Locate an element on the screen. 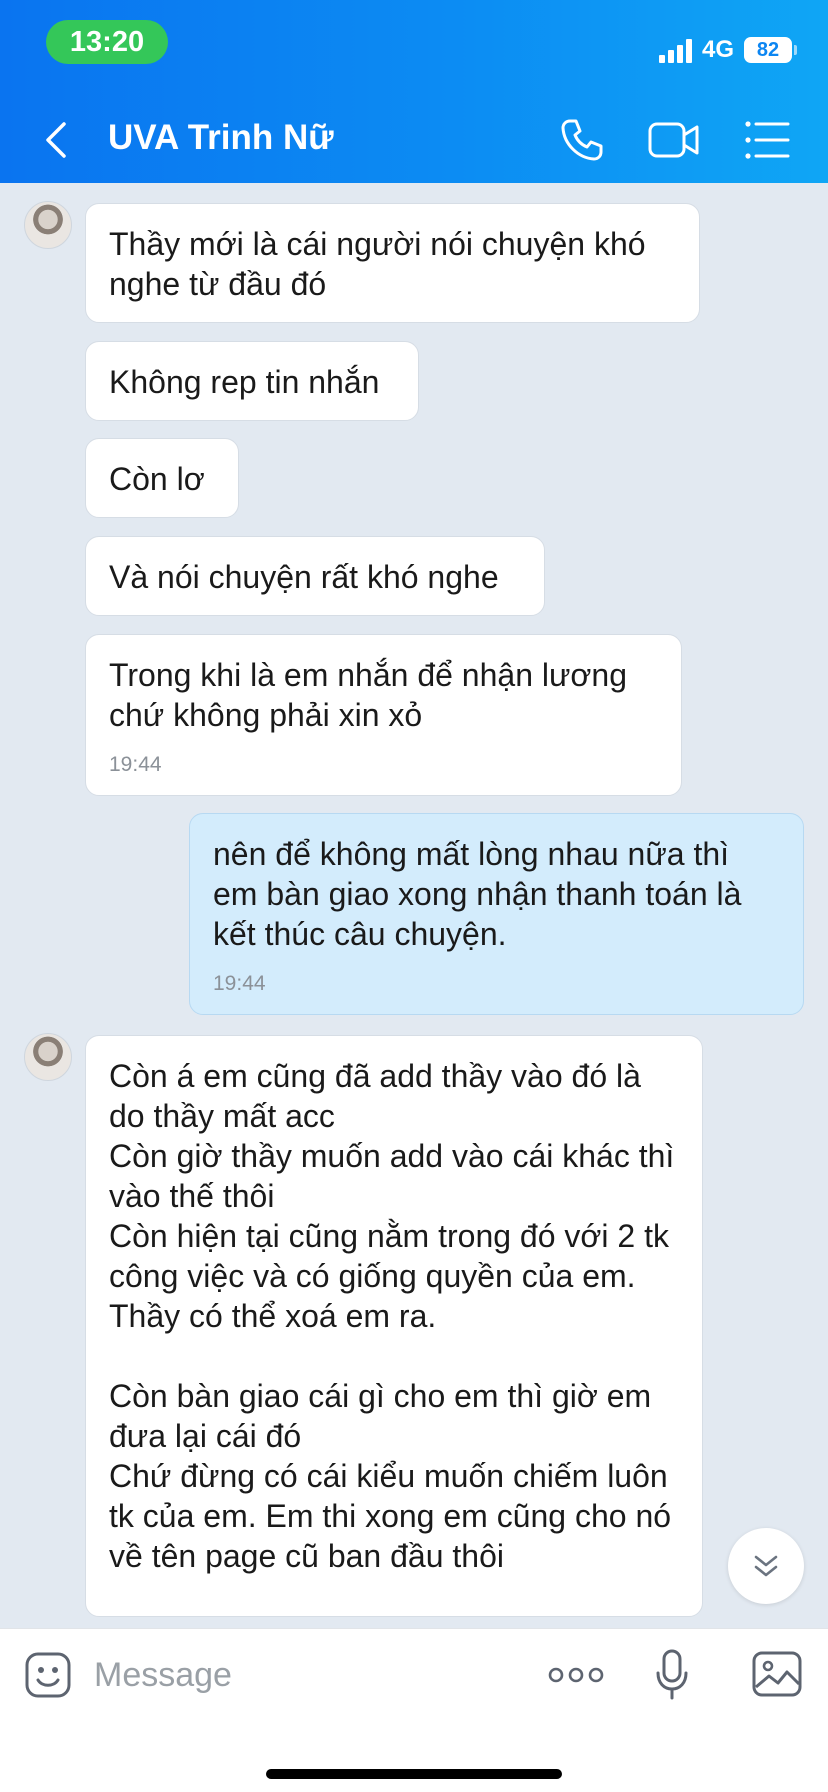 Image resolution: width=828 pixels, height=1792 pixels. message-bubble: Còn lơ is located at coordinates (162, 478).